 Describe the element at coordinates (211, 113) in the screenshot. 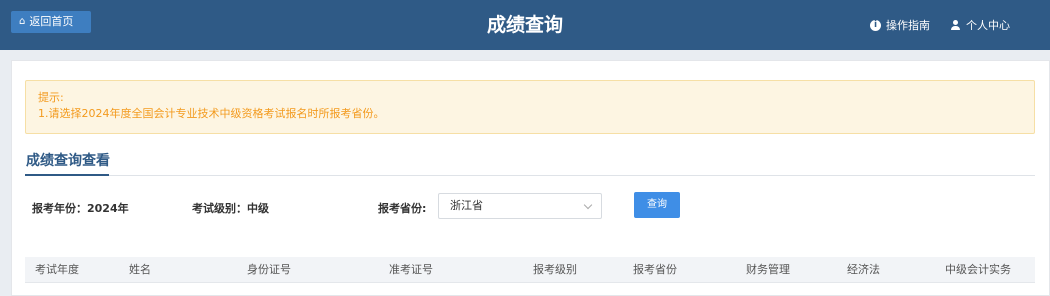

I see `notice-line-1: 1.请选择2024年度全国会计专业技术中级资格考试报名时所报考省份。` at that location.